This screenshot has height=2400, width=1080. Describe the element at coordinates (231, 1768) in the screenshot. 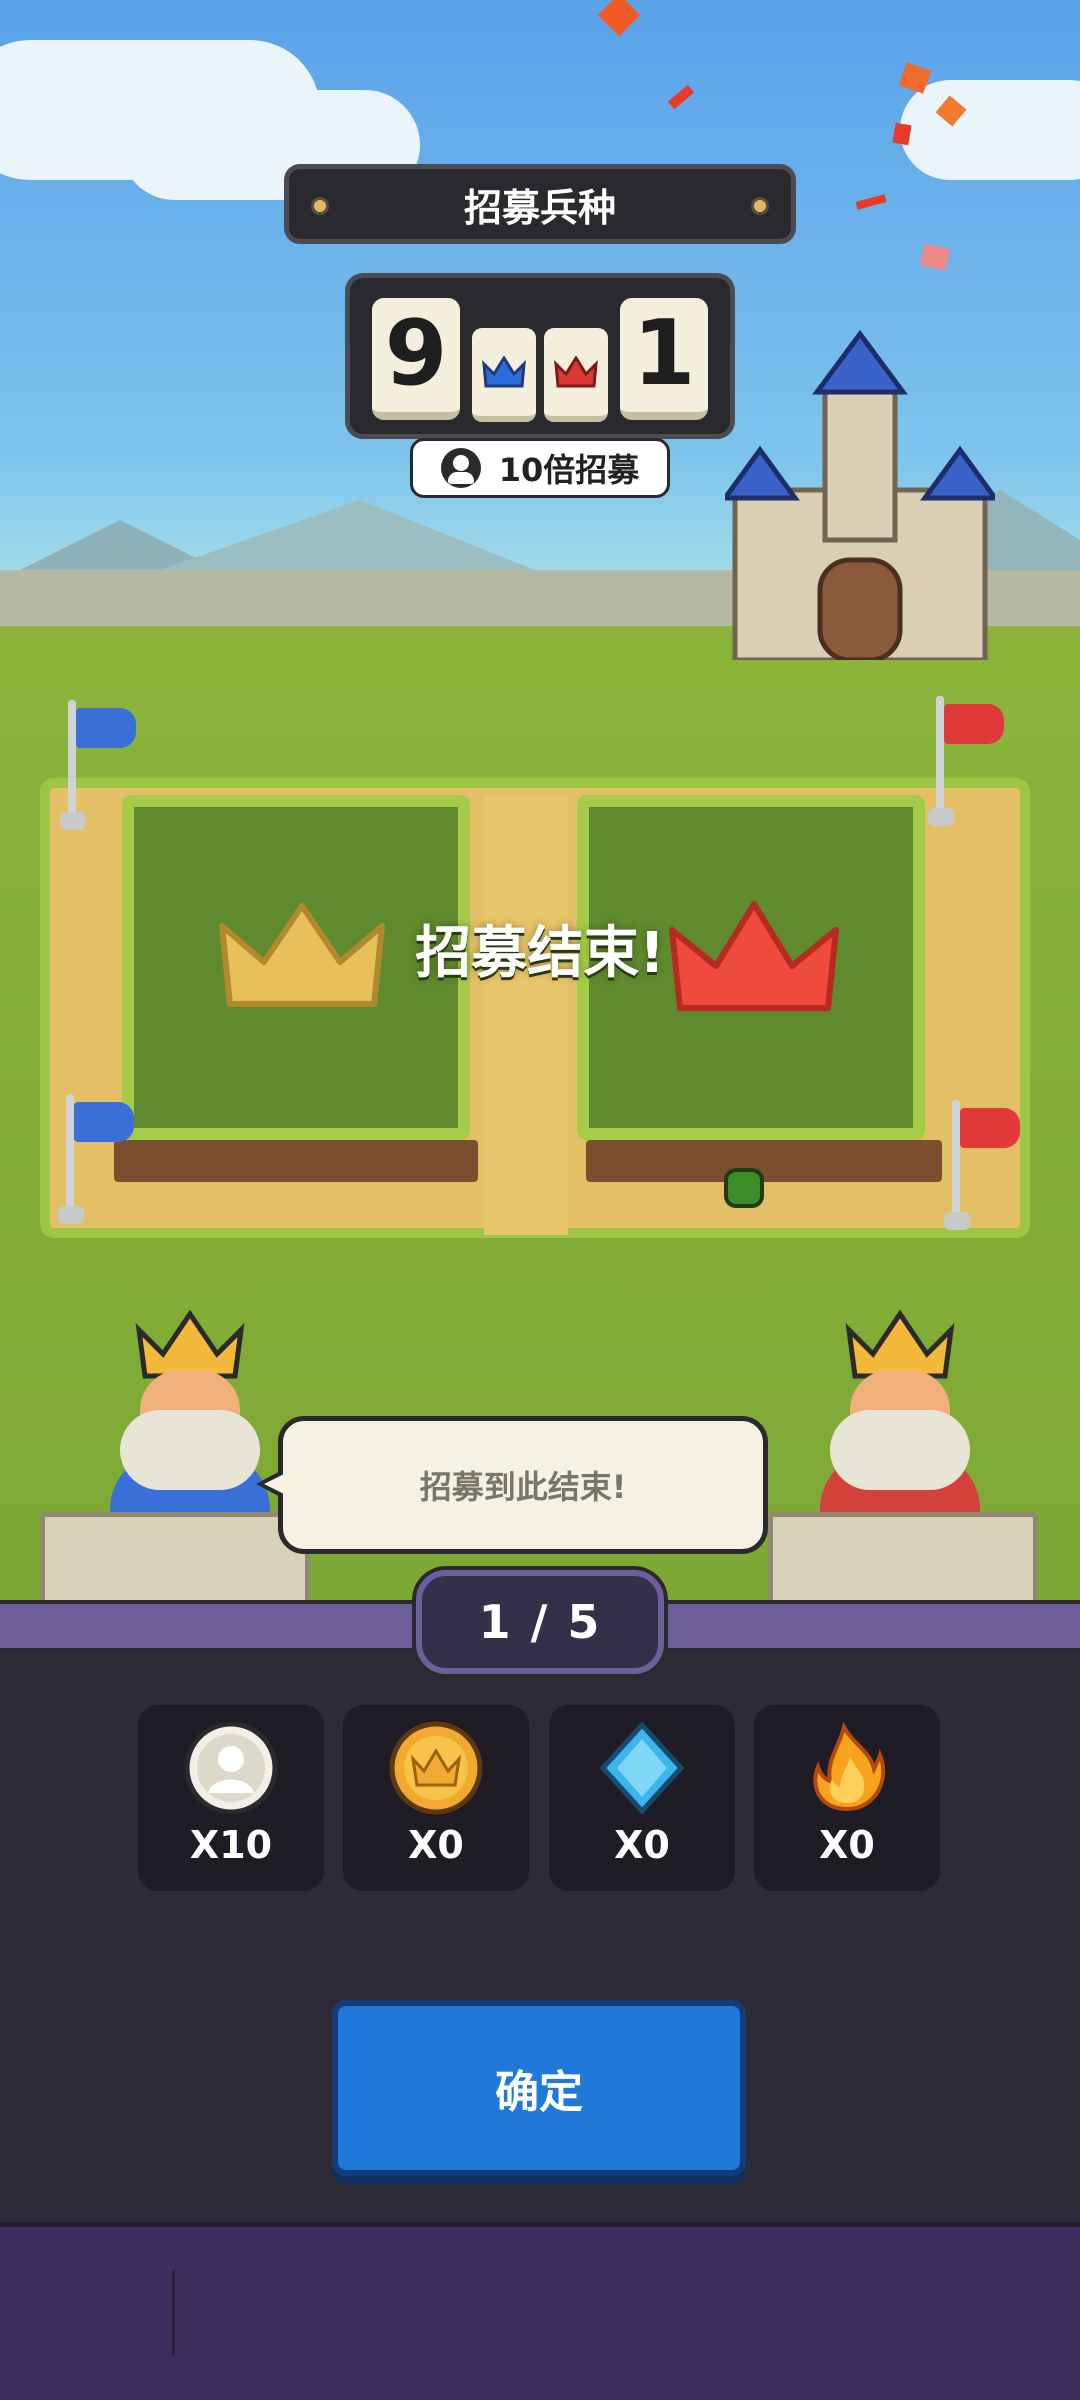

I see `person-token-icon` at that location.